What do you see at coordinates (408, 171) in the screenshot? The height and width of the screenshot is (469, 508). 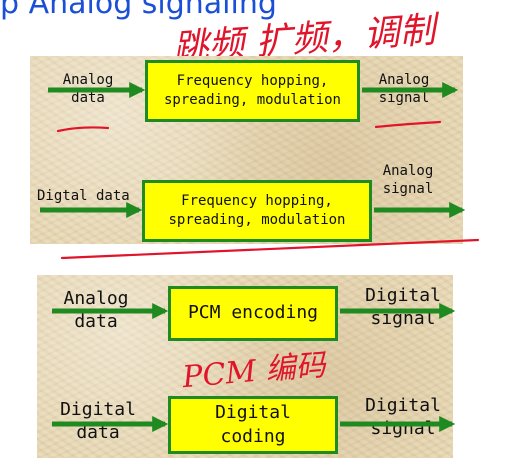 I see `top-row2-output-line1: Analog` at bounding box center [408, 171].